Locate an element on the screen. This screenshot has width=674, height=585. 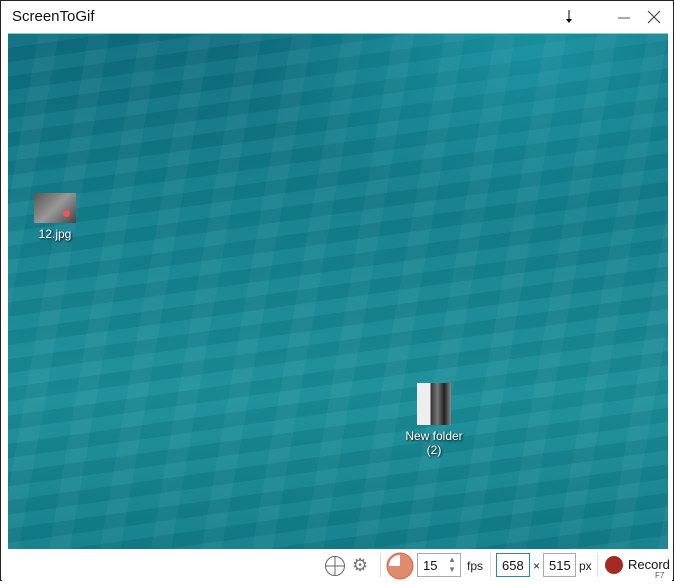
times-sign: × is located at coordinates (537, 566).